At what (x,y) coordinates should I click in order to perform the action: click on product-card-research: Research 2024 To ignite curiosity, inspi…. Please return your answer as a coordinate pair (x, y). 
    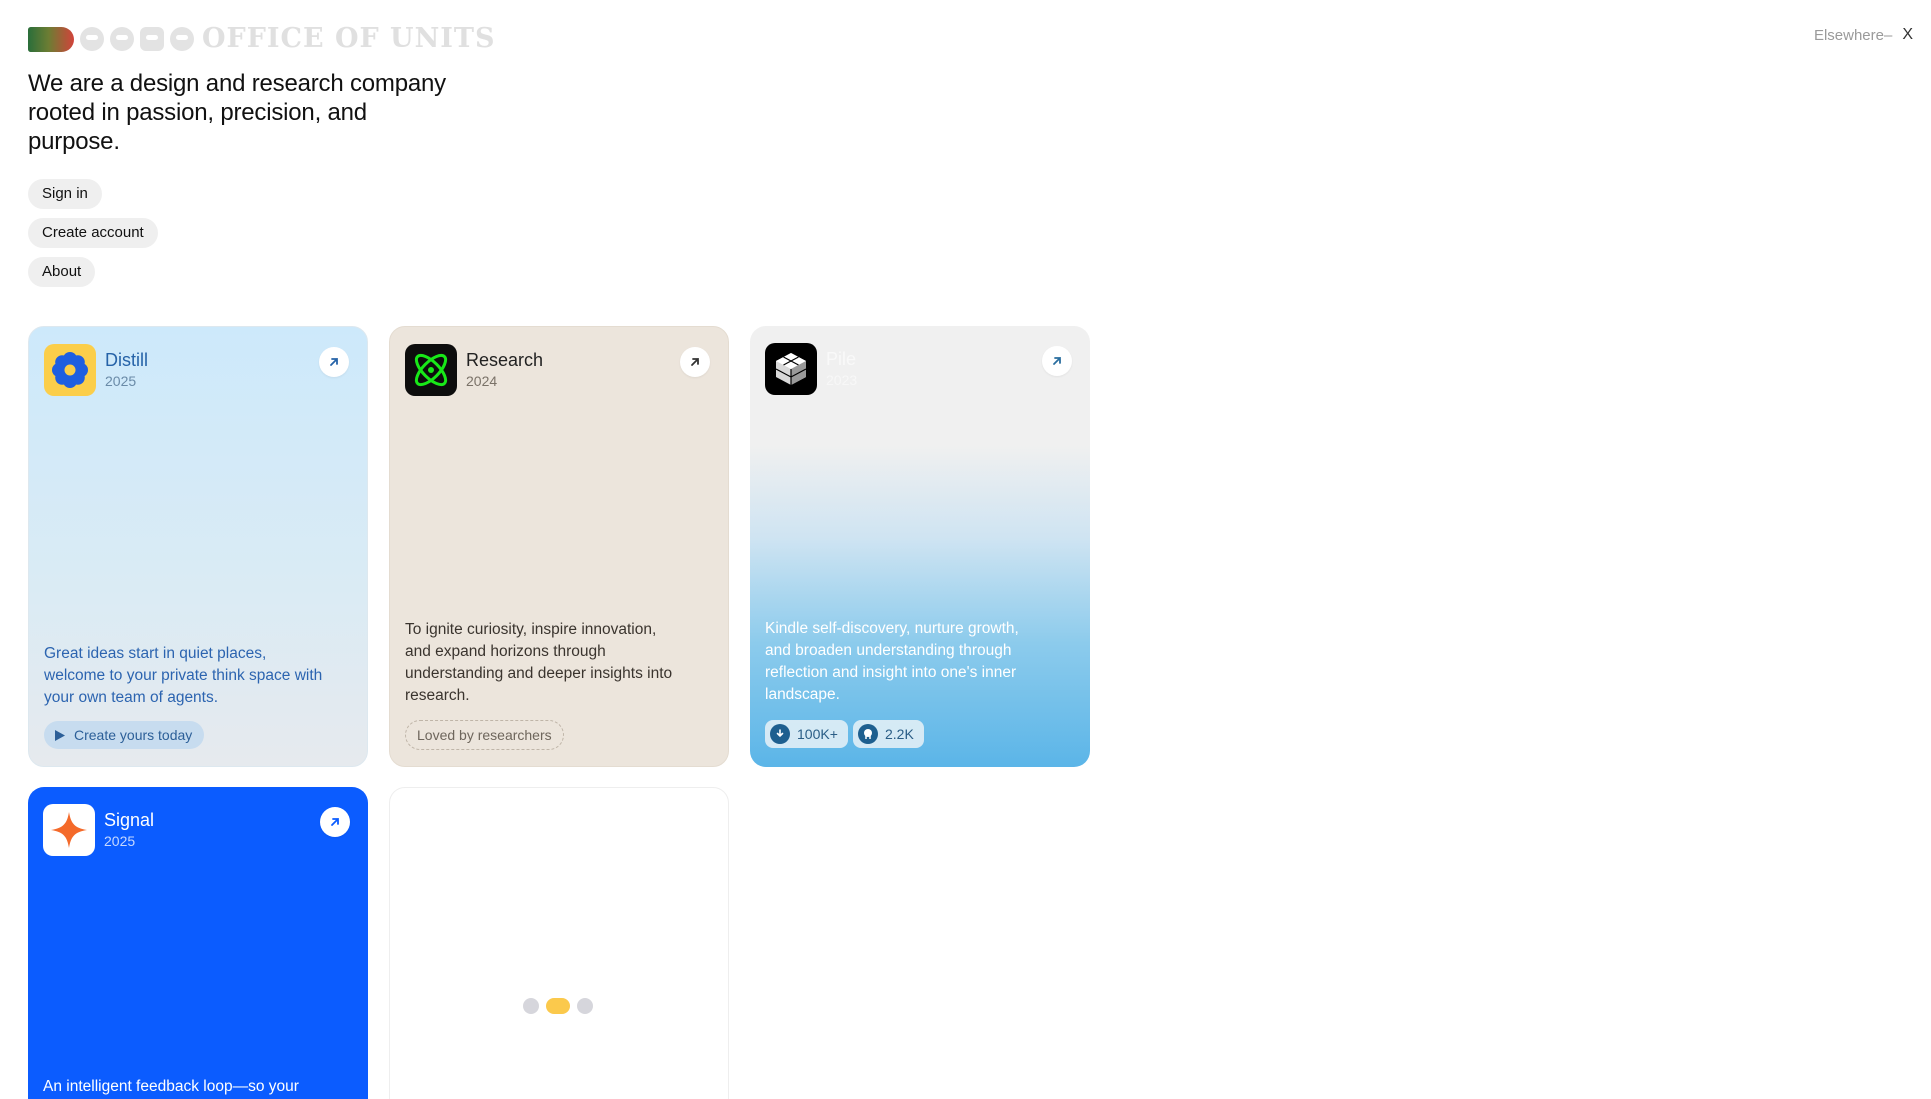
    Looking at the image, I should click on (559, 546).